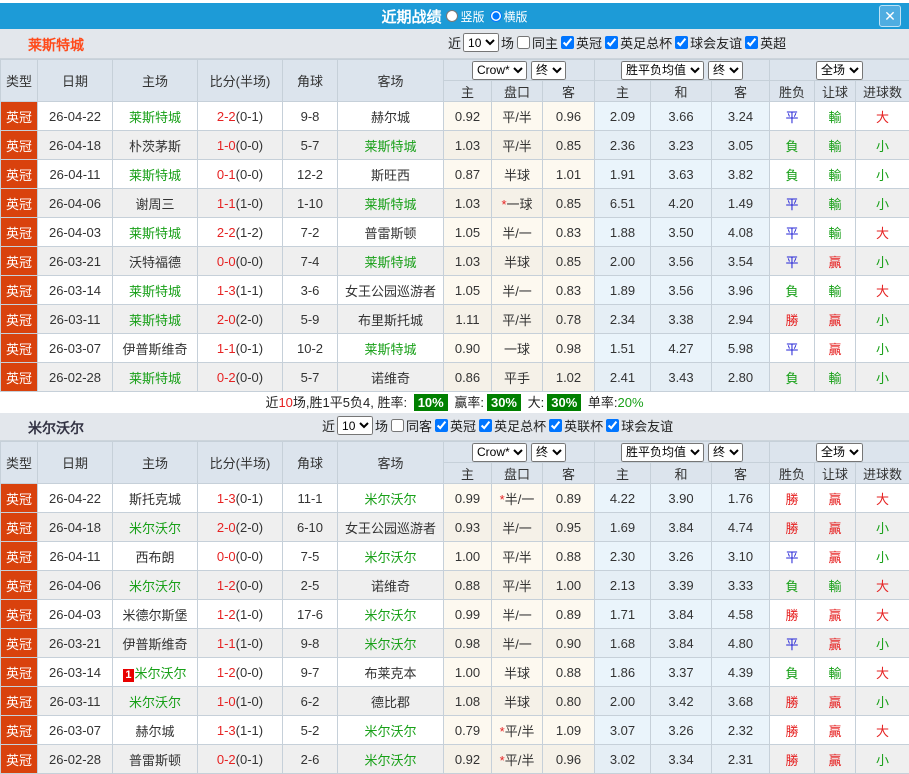  I want to click on away-team: 赫尔城, so click(391, 116).